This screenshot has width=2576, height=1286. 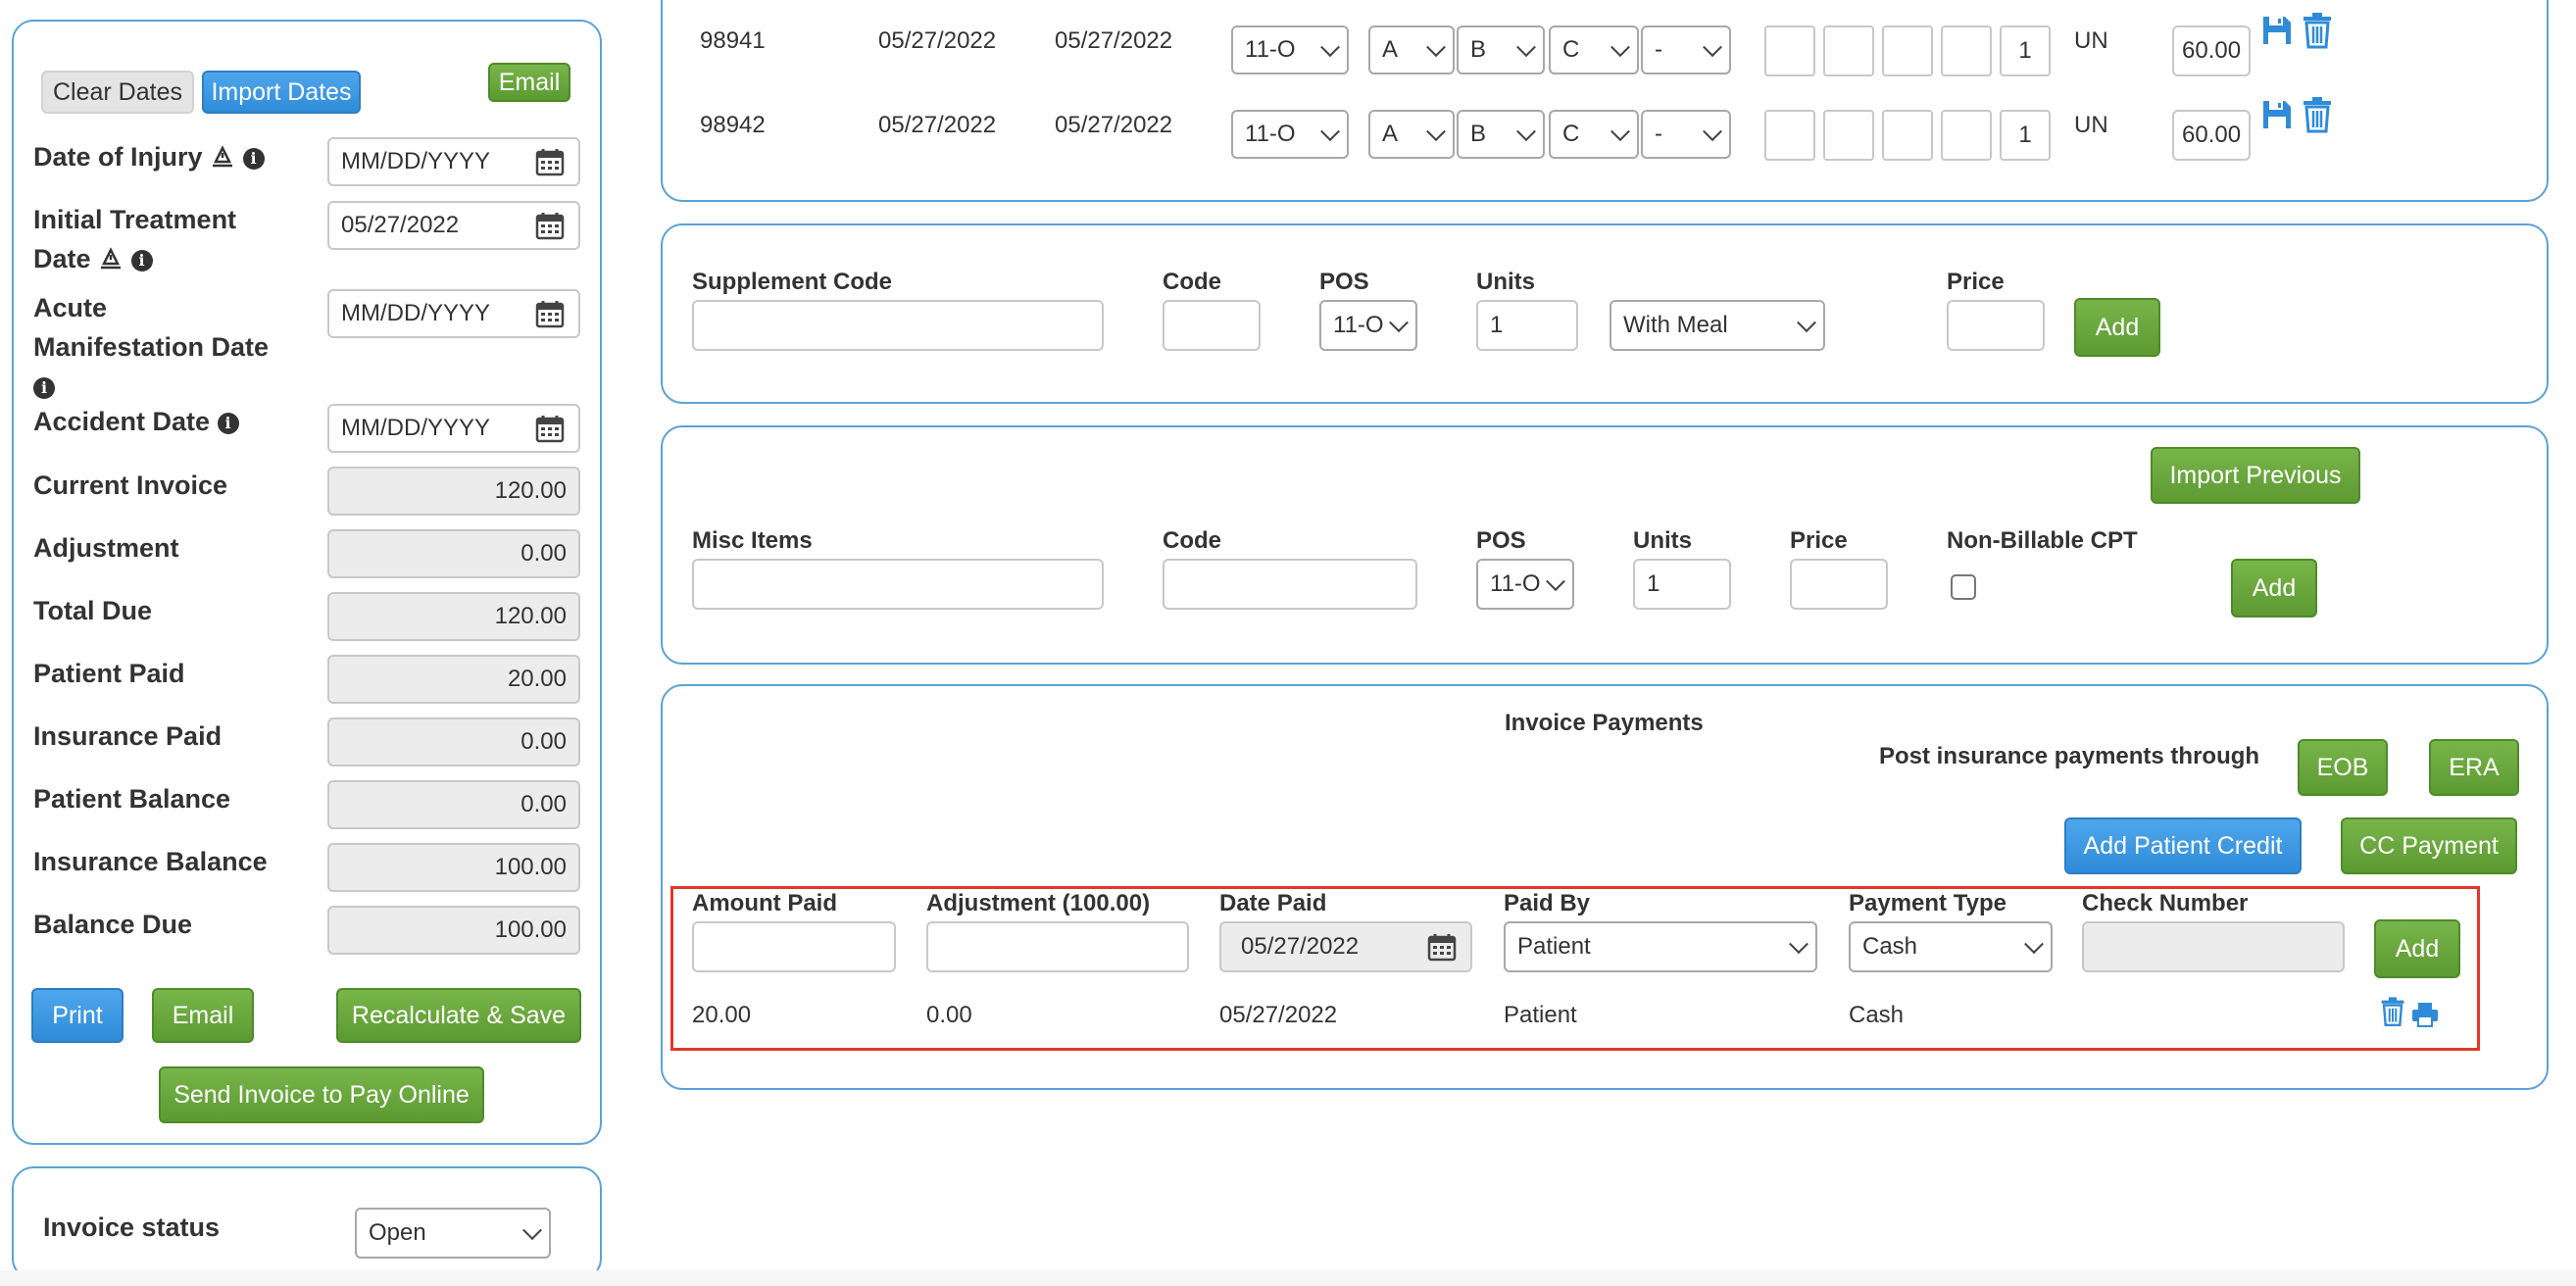 What do you see at coordinates (1547, 903) in the screenshot?
I see `paid-by-header: Paid By` at bounding box center [1547, 903].